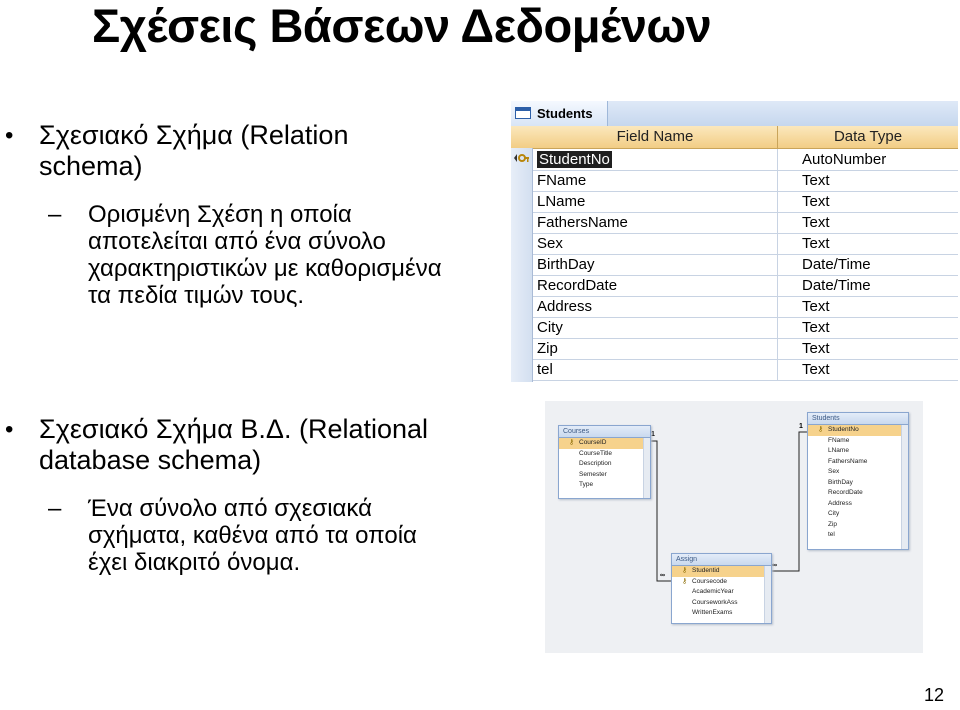 This screenshot has width=960, height=710. What do you see at coordinates (858, 472) in the screenshot?
I see `field-item: Sex` at bounding box center [858, 472].